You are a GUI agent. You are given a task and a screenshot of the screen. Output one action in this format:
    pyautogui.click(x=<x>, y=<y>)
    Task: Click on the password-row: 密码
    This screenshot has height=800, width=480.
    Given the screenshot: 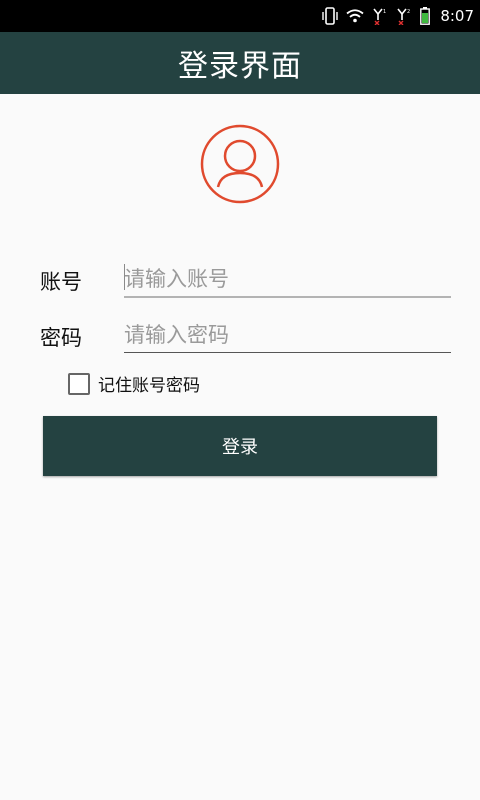 What is the action you would take?
    pyautogui.click(x=246, y=338)
    